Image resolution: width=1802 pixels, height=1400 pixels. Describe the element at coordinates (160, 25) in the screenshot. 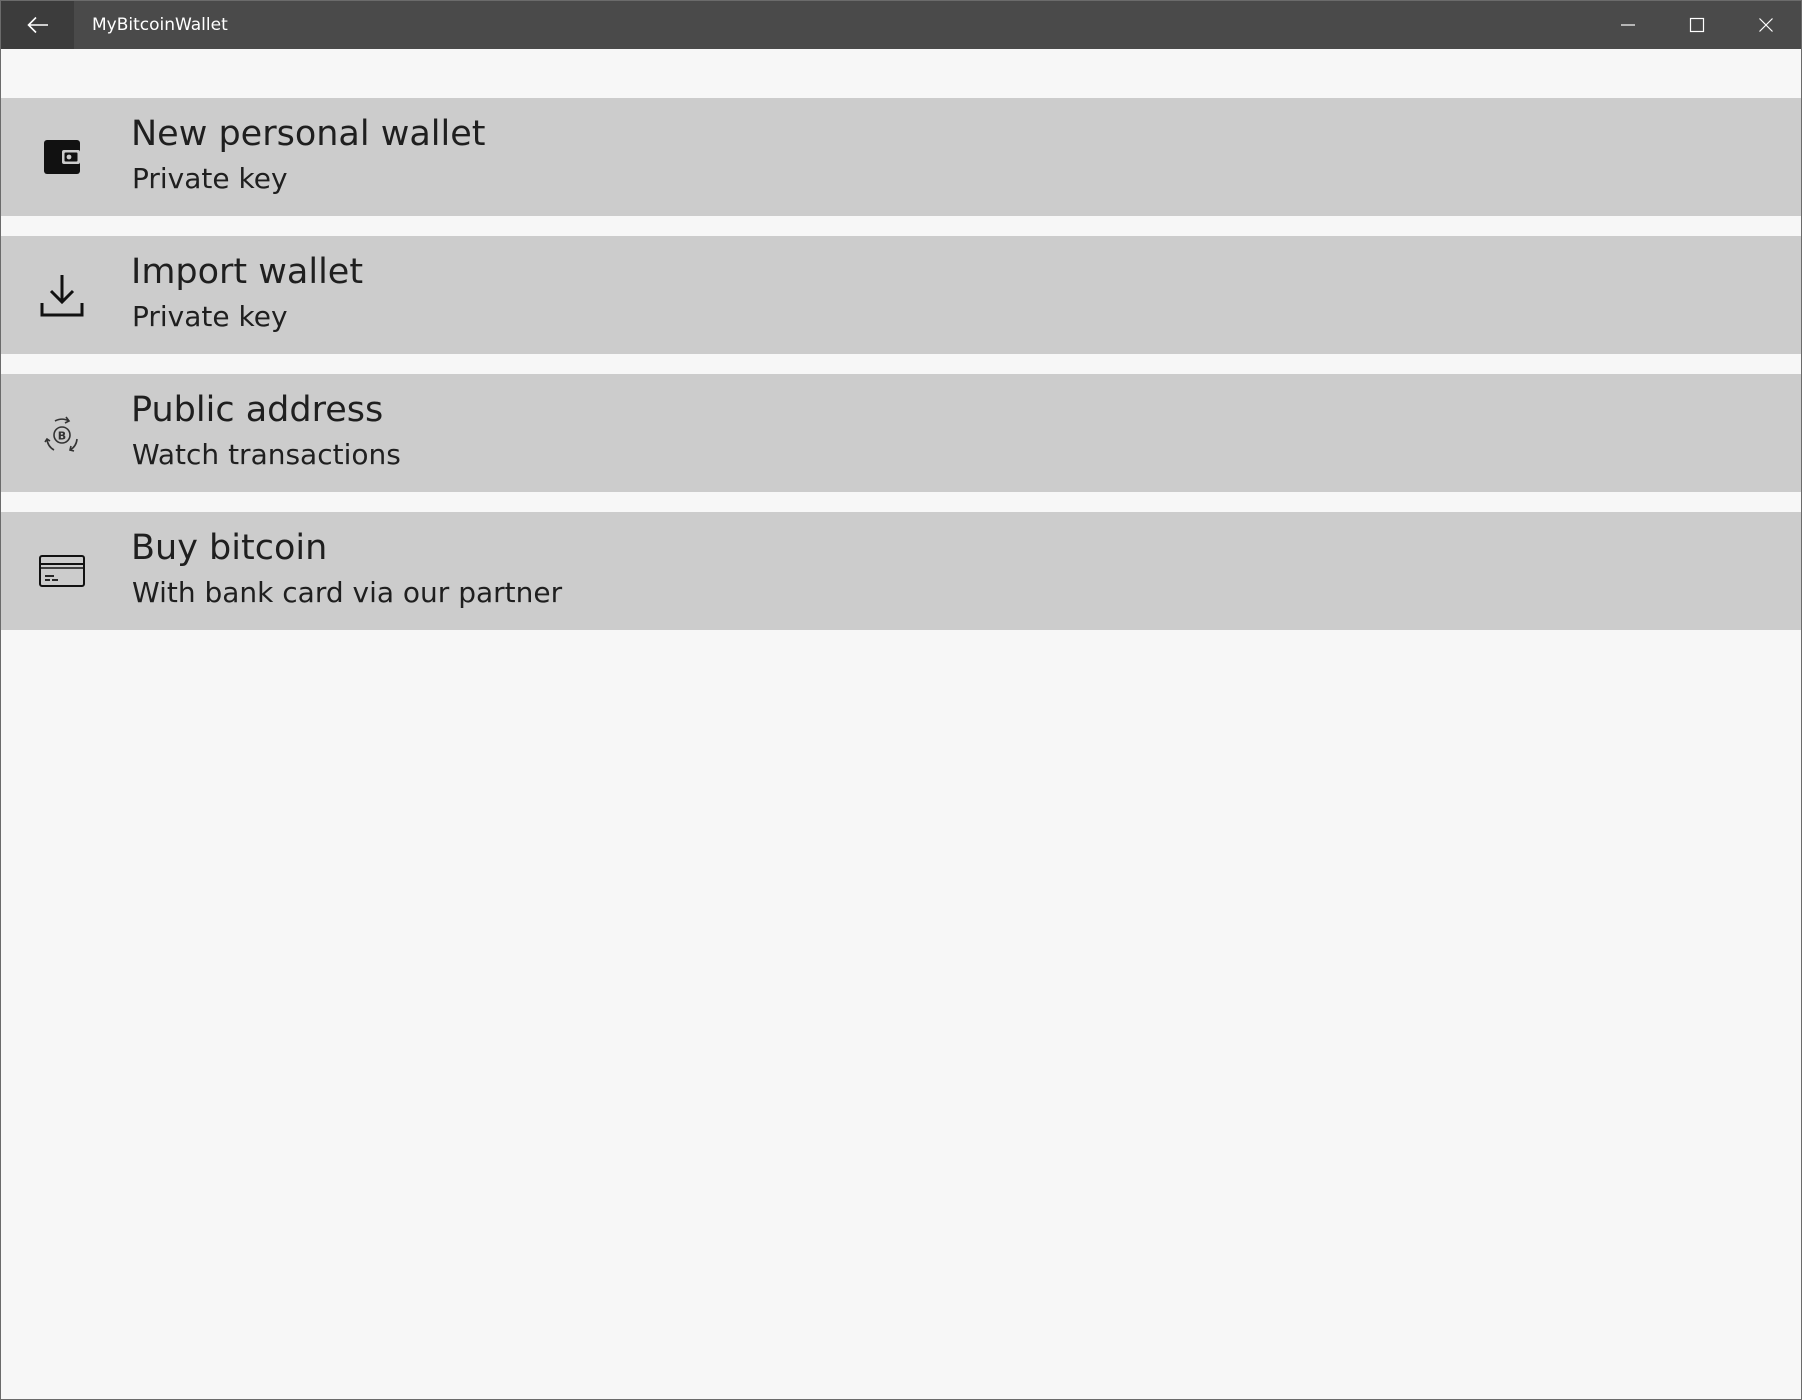

I see `app-title: MyBitcoinWallet` at that location.